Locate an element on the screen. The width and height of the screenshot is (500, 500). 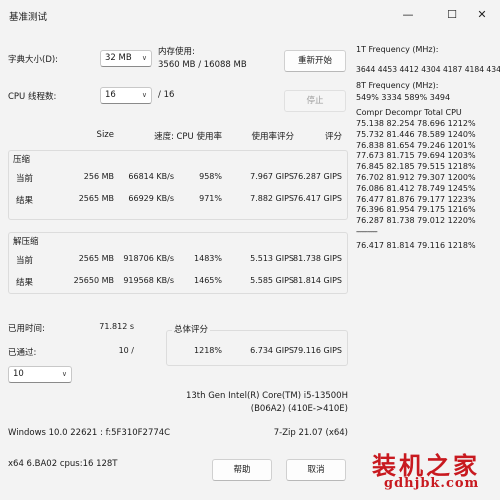
compress-label: 压缩 is located at coordinates (22, 160).